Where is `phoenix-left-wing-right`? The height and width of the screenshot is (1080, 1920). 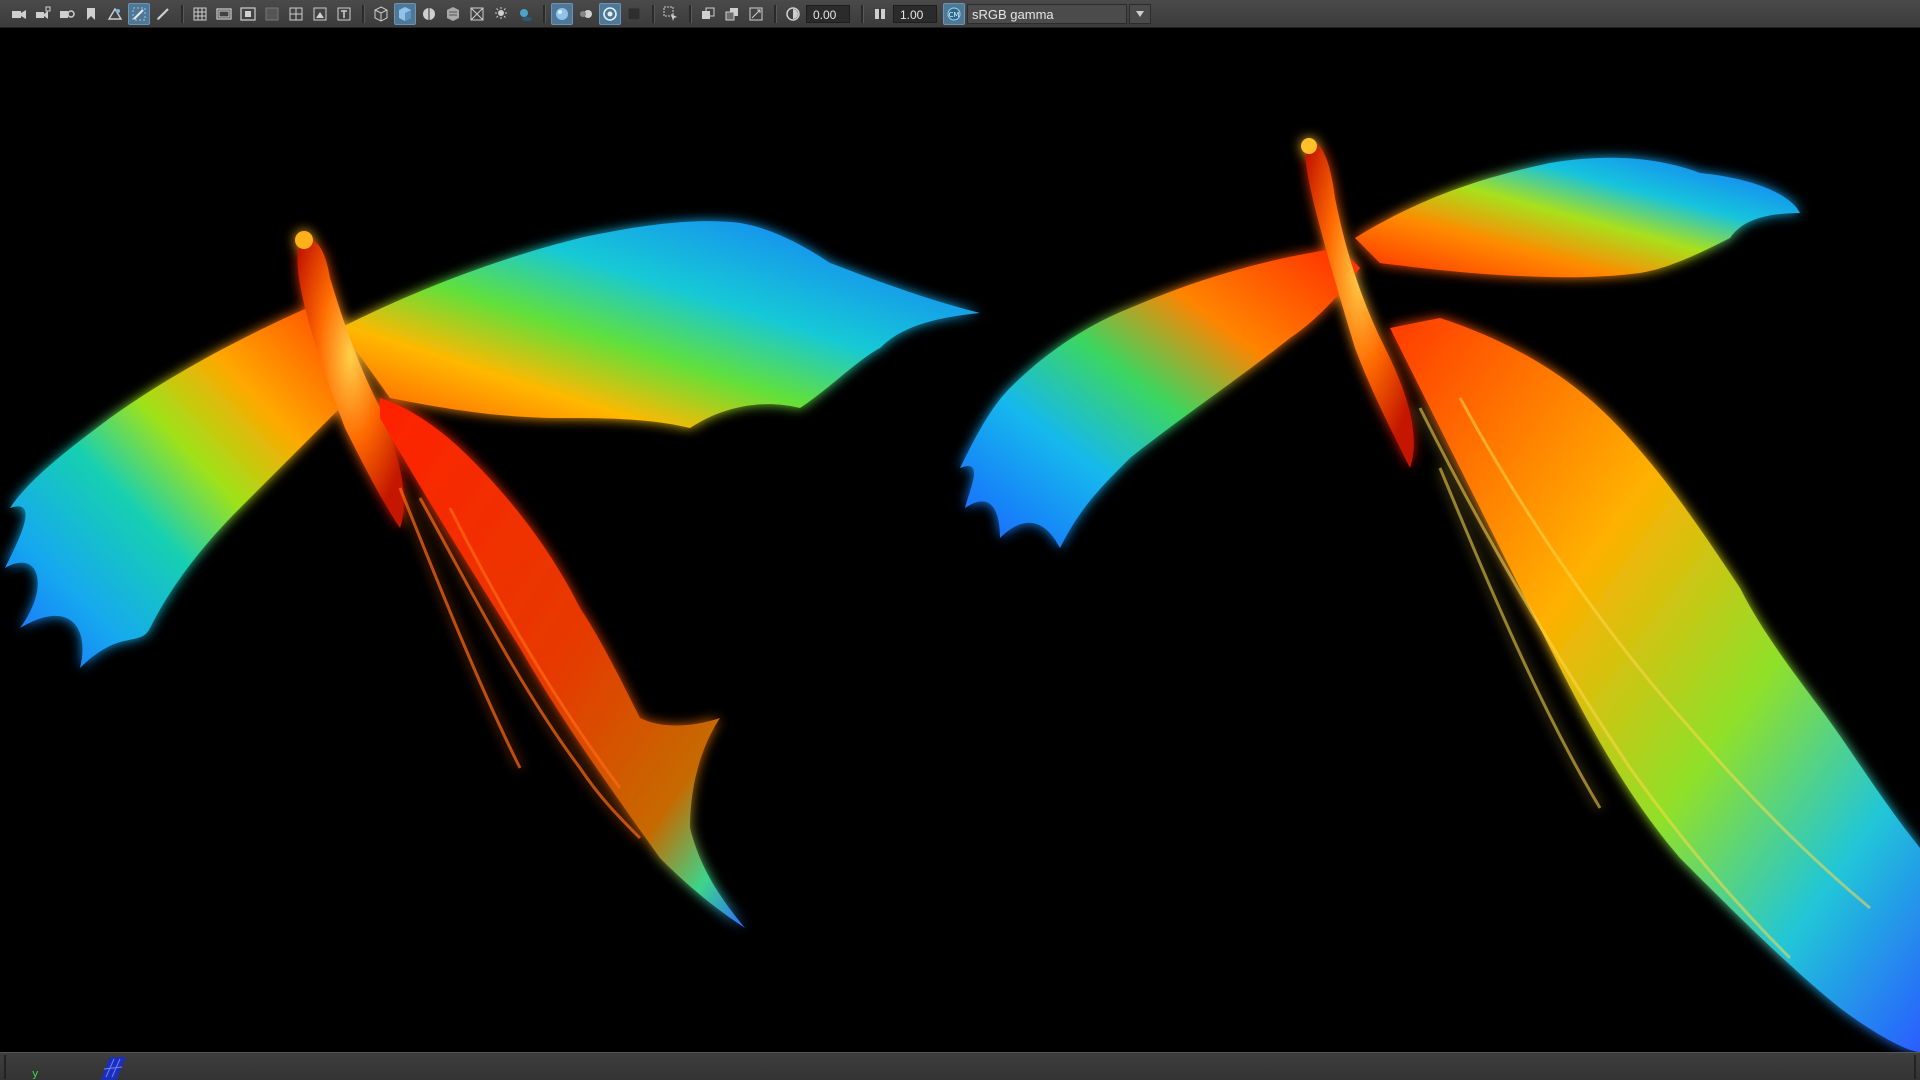
phoenix-left-wing-right is located at coordinates (660, 324).